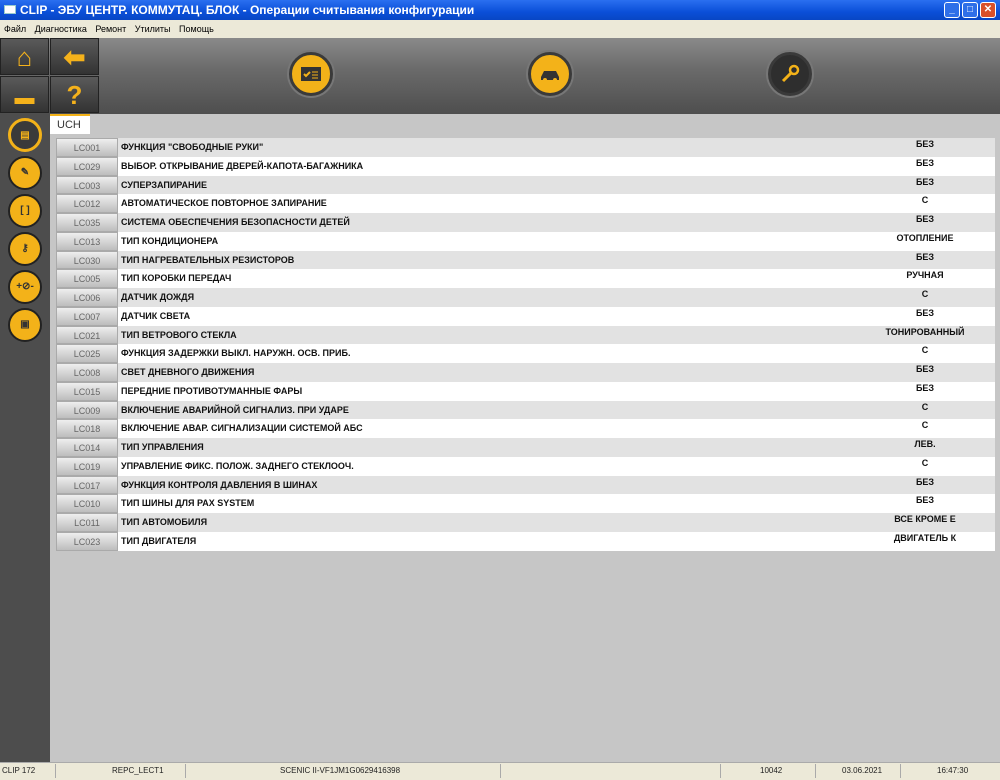 Image resolution: width=1000 pixels, height=780 pixels. I want to click on parameter-code-button: LC018, so click(87, 428).